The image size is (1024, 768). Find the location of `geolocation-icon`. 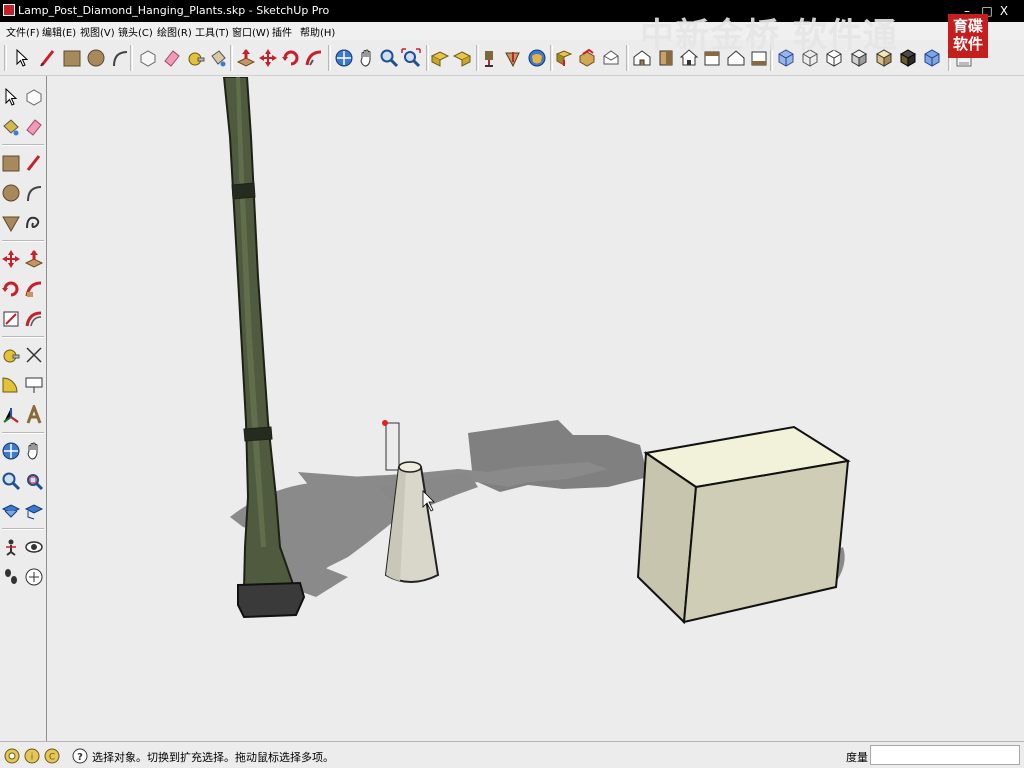

geolocation-icon is located at coordinates (12, 756).